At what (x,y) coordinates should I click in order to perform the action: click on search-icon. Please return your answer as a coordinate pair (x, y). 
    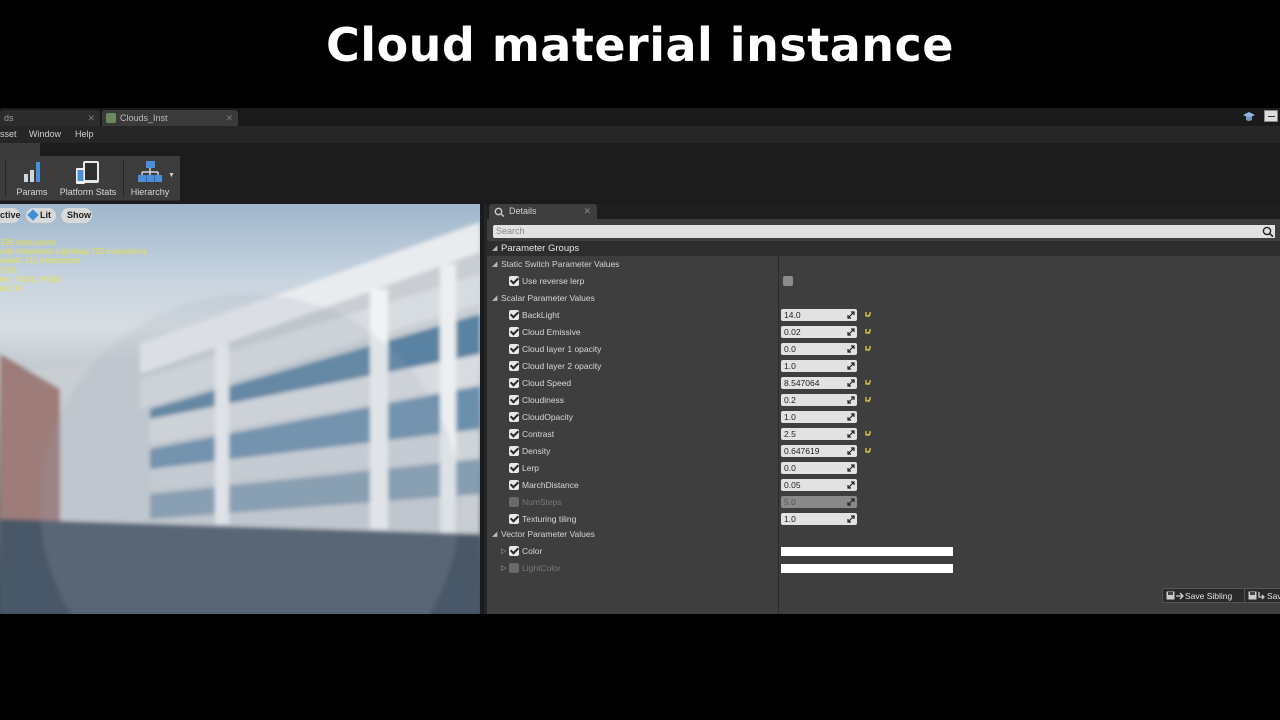
    Looking at the image, I should click on (1268, 231).